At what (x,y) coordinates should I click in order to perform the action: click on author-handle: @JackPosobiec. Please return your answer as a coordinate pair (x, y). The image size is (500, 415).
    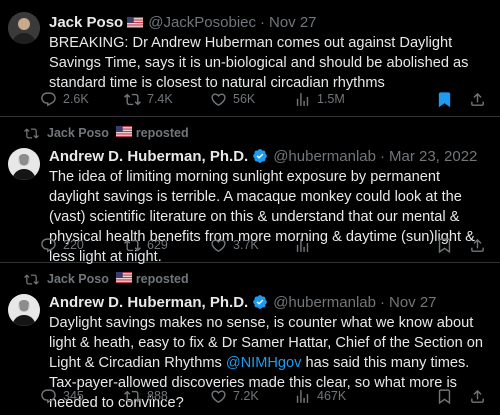
    Looking at the image, I should click on (202, 22).